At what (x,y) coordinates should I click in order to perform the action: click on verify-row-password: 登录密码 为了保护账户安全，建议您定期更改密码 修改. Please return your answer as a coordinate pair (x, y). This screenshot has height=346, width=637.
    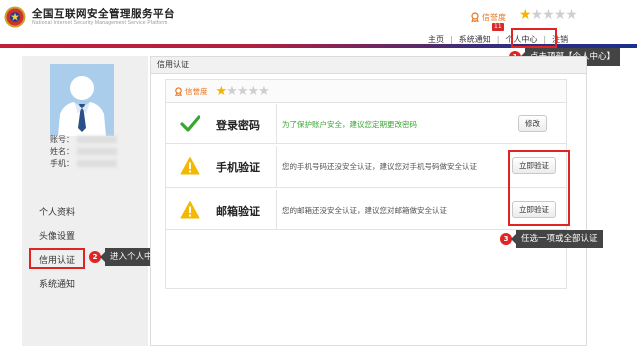
    Looking at the image, I should click on (366, 124).